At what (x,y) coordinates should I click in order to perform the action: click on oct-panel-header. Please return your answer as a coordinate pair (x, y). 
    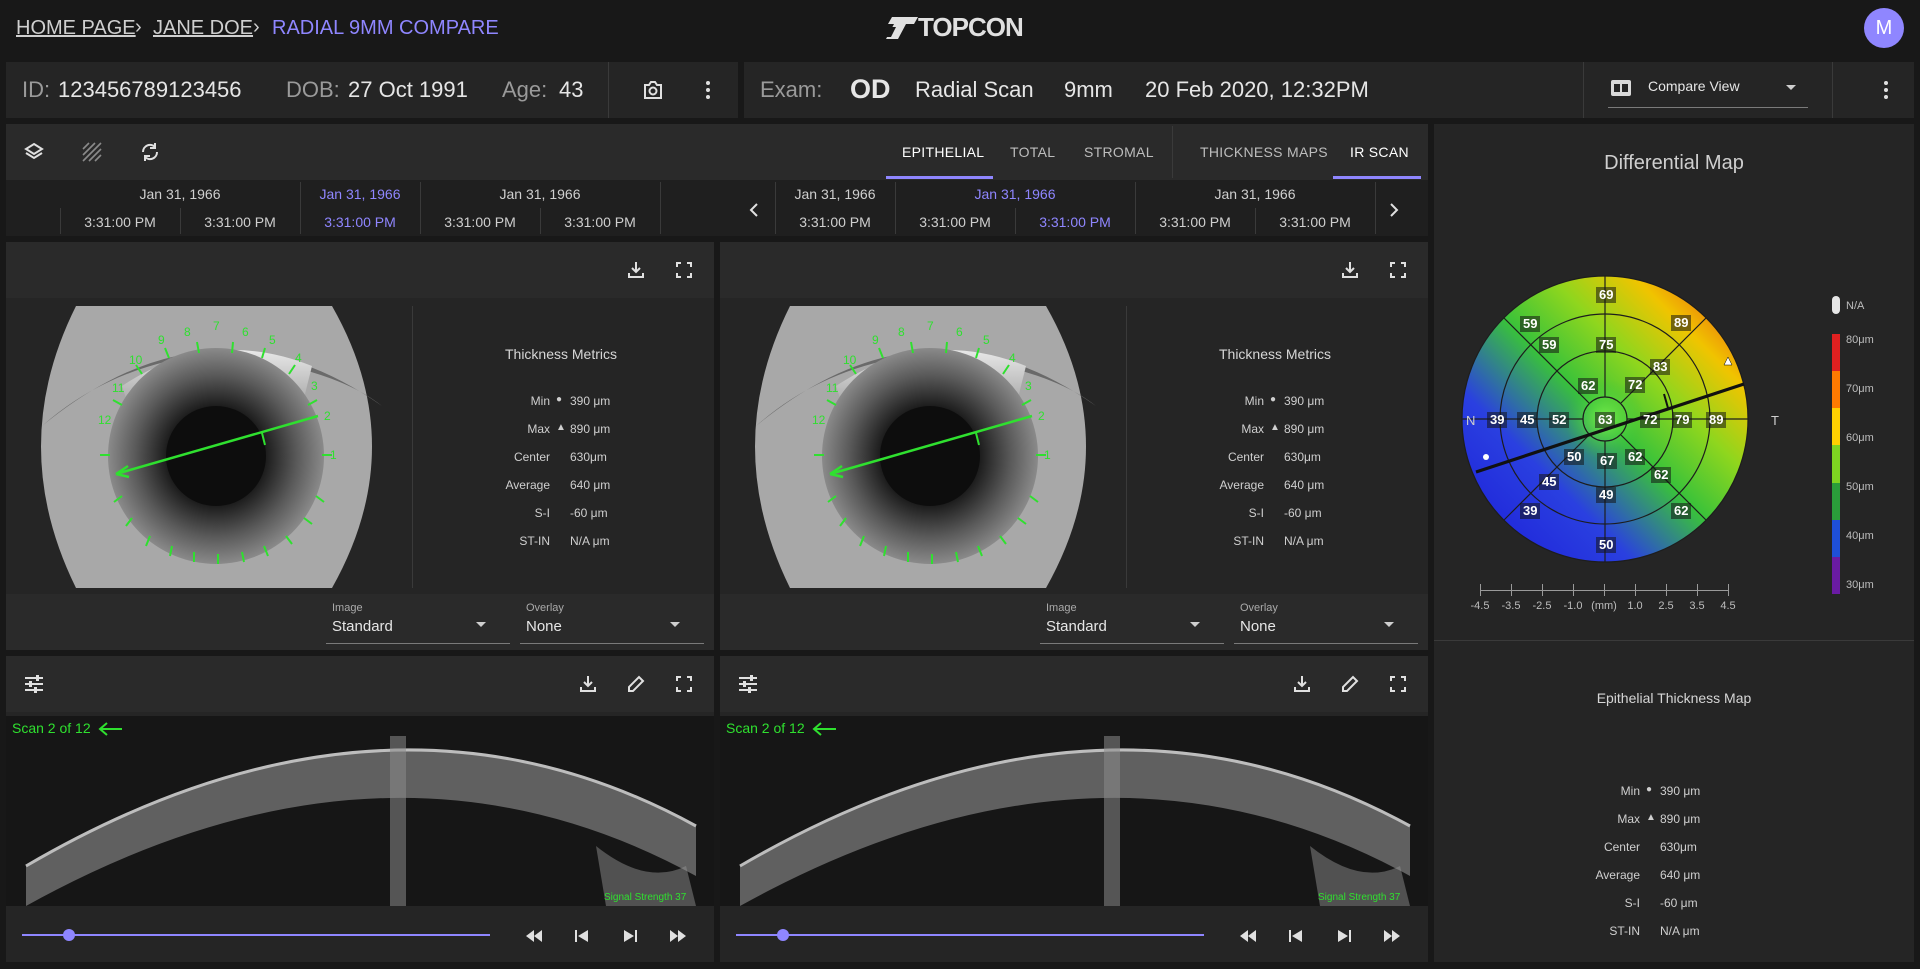
    Looking at the image, I should click on (1074, 684).